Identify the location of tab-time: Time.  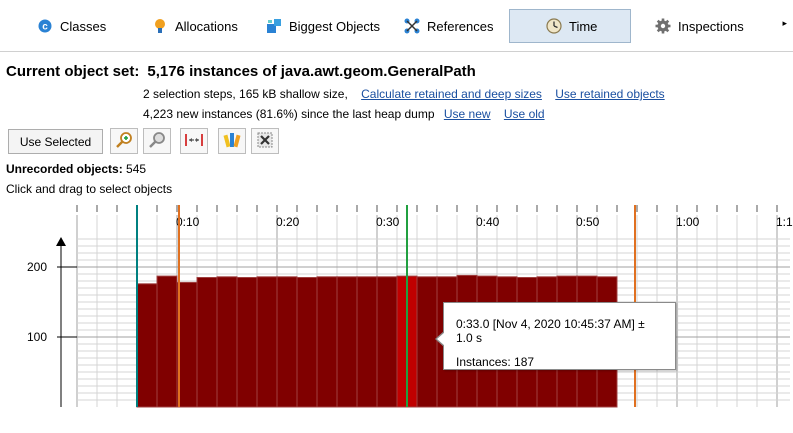
(570, 26).